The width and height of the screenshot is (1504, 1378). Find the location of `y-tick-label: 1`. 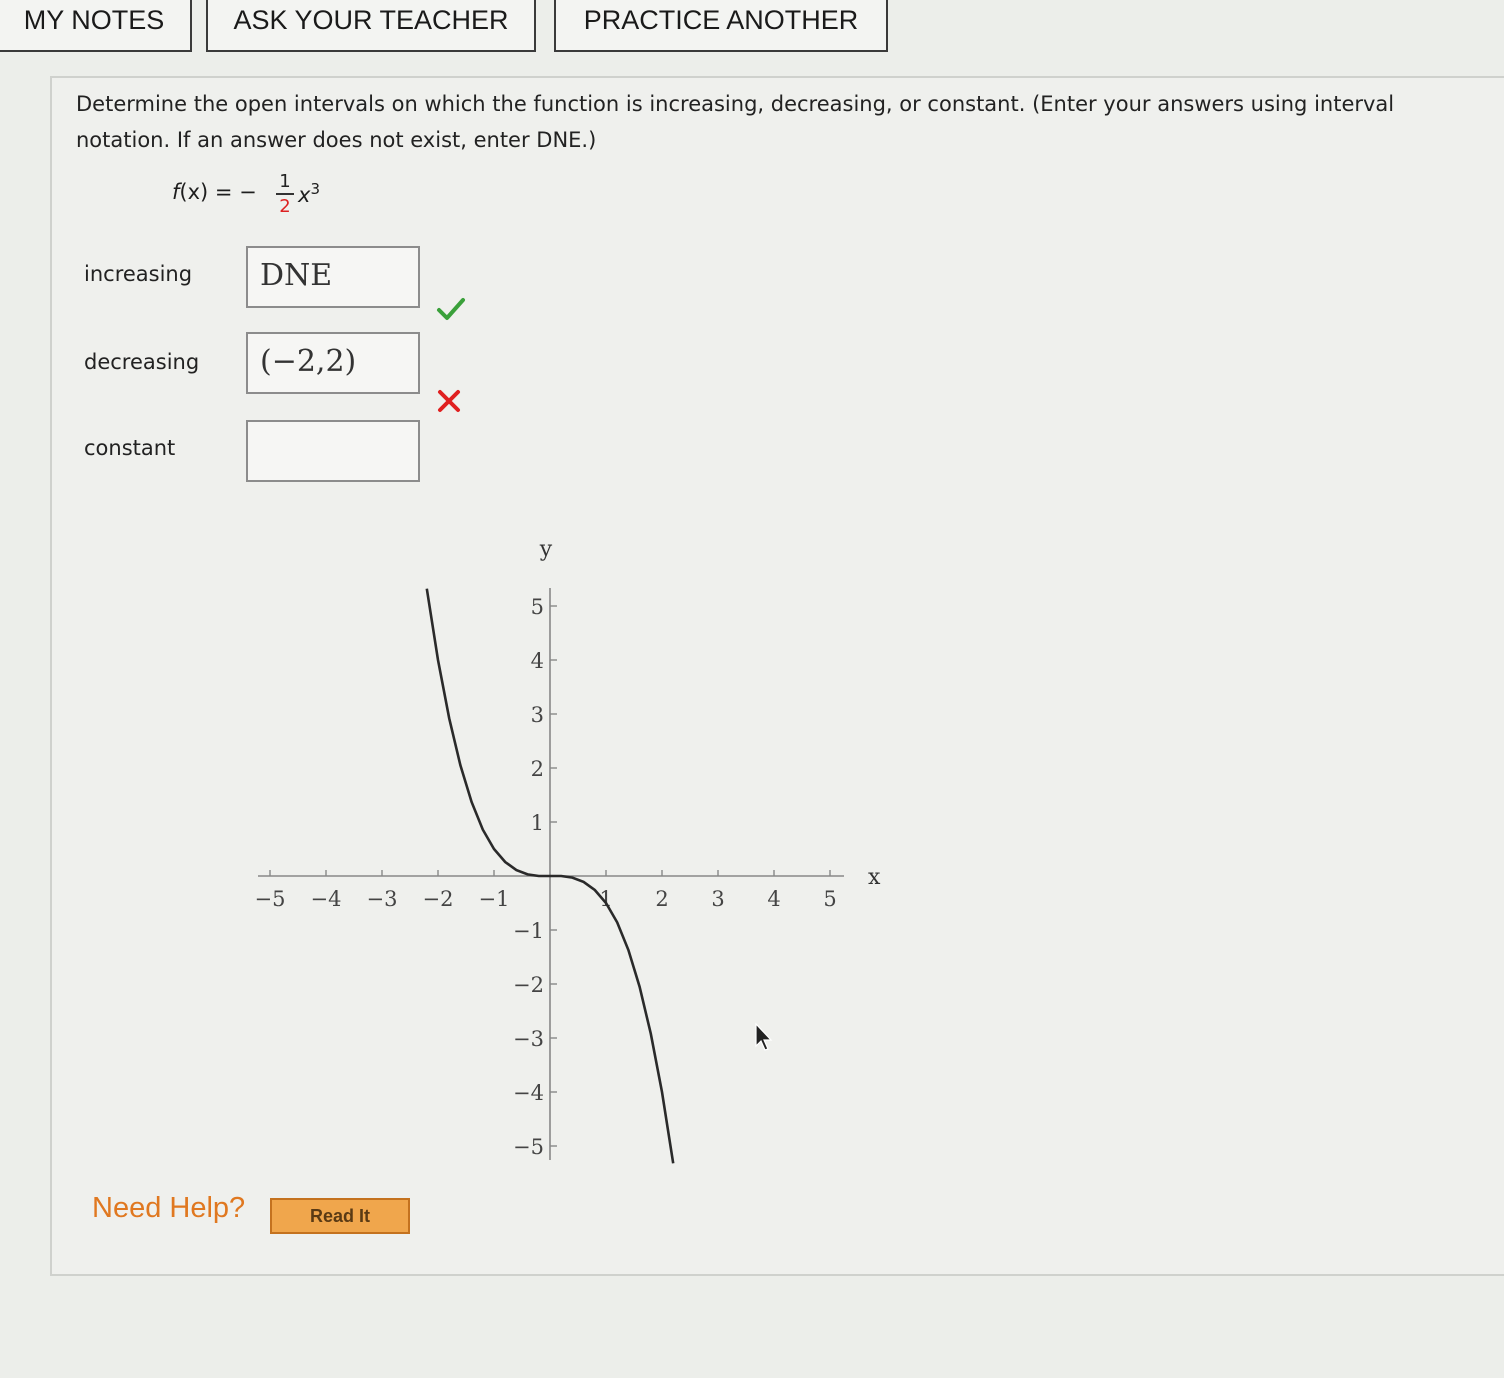

y-tick-label: 1 is located at coordinates (537, 823).